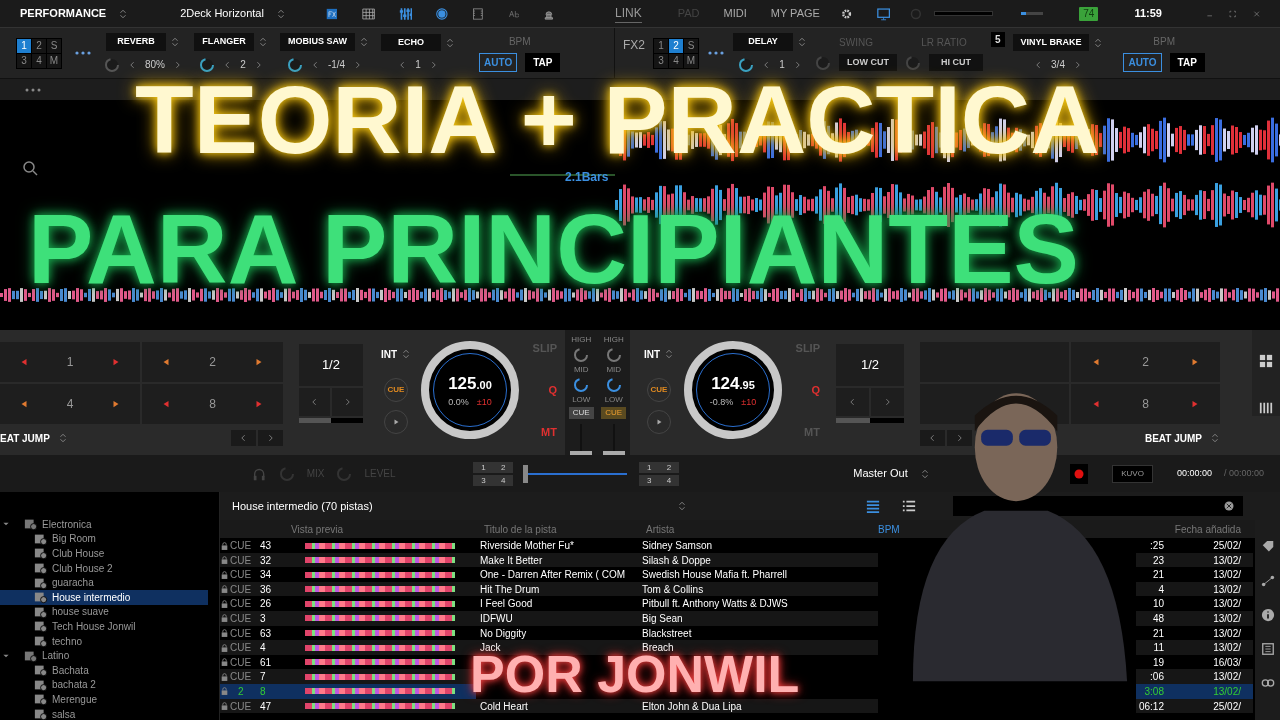  What do you see at coordinates (39, 60) in the screenshot?
I see `deck-select-button: 4` at bounding box center [39, 60].